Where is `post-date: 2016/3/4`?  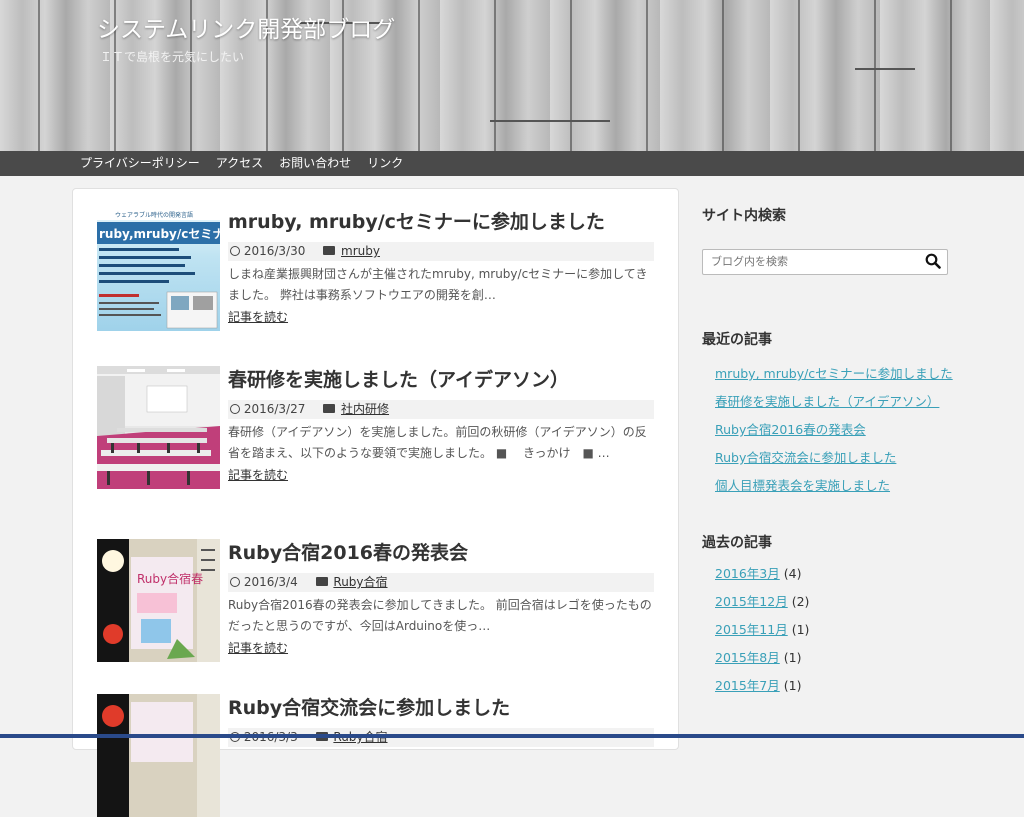
post-date: 2016/3/4 is located at coordinates (270, 582).